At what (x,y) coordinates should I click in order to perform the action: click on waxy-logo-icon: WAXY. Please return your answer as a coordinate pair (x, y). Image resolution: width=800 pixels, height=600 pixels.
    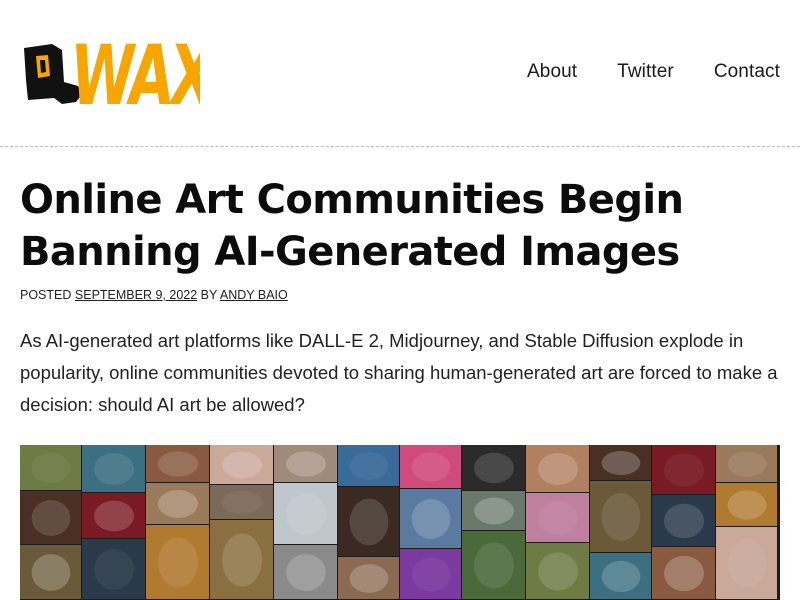
    Looking at the image, I should click on (112, 71).